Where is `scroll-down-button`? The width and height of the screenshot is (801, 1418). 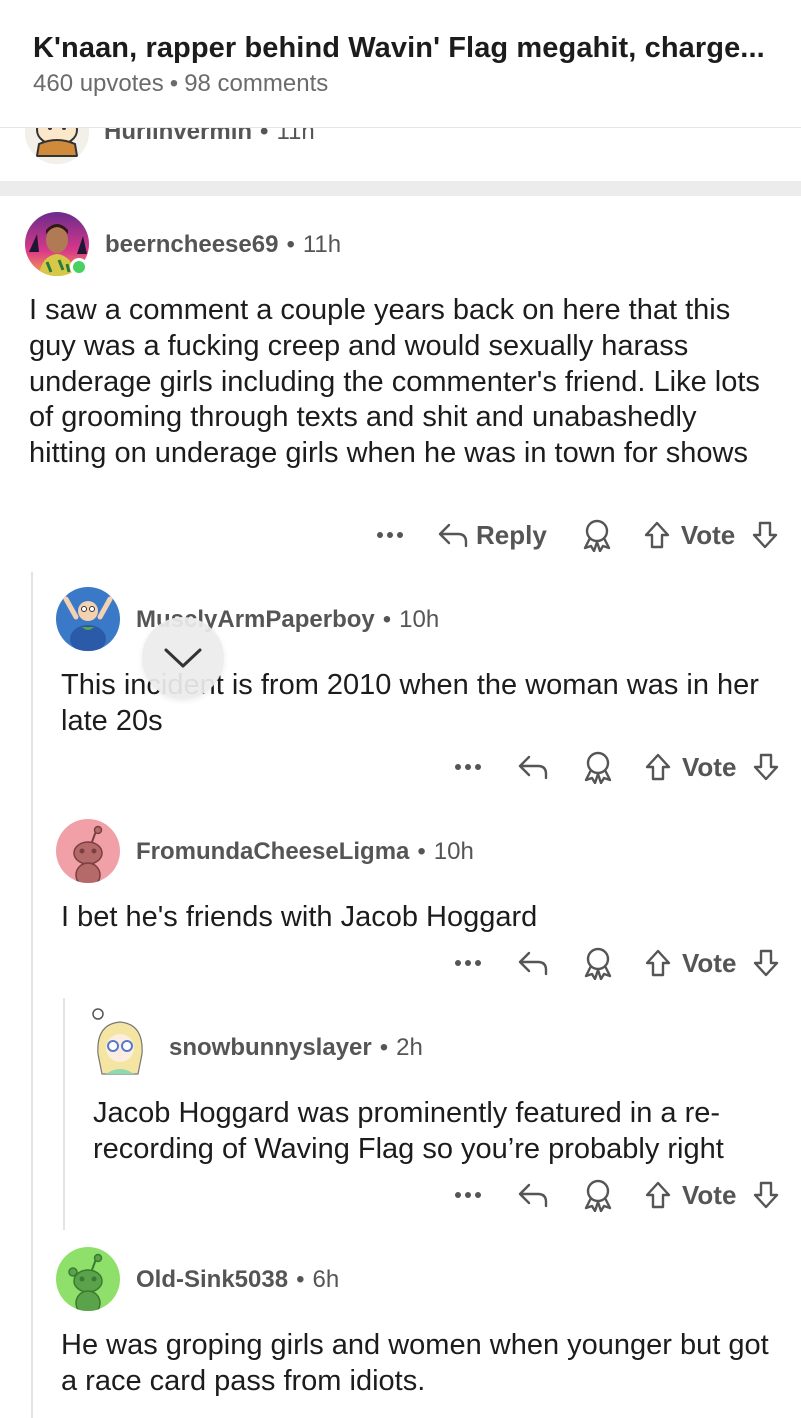
scroll-down-button is located at coordinates (183, 658).